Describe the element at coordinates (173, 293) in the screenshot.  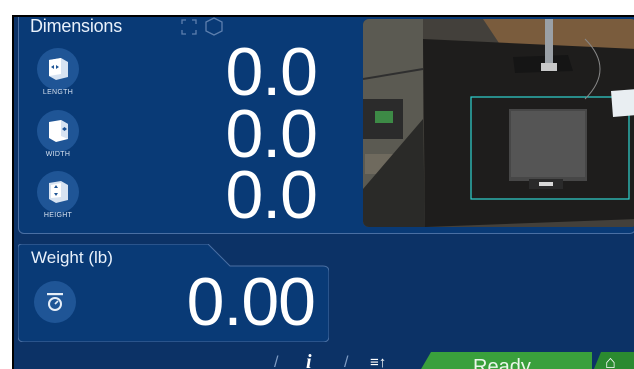
I see `weight-panel: Weight (lb) 0.00` at that location.